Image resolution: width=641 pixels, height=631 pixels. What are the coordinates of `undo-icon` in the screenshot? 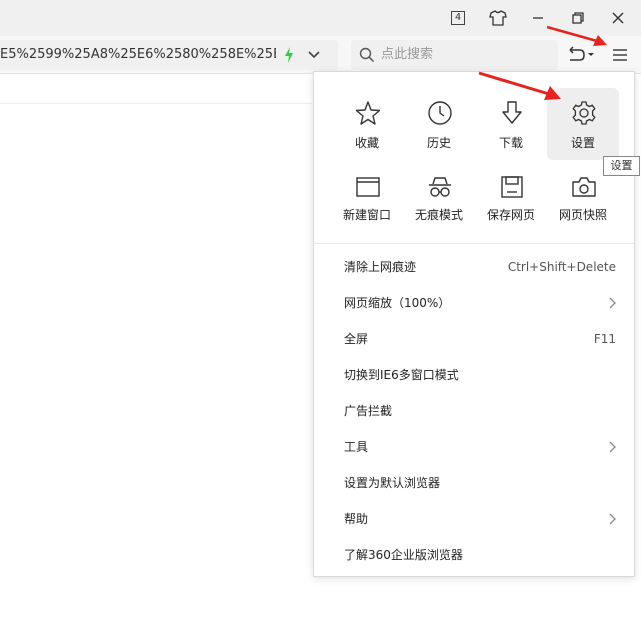 It's located at (581, 53).